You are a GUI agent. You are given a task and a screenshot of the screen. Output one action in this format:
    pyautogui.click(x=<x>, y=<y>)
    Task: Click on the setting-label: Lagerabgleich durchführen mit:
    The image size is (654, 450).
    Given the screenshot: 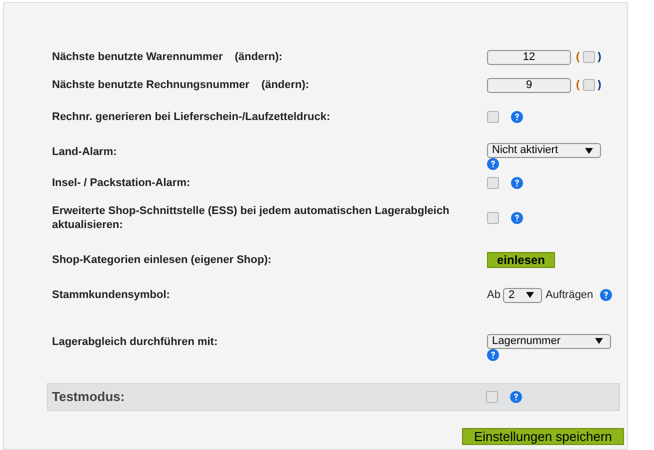 What is the action you would take?
    pyautogui.click(x=135, y=342)
    